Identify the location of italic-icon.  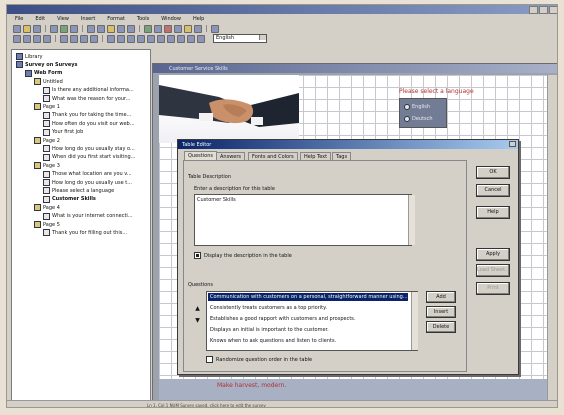
(27, 38).